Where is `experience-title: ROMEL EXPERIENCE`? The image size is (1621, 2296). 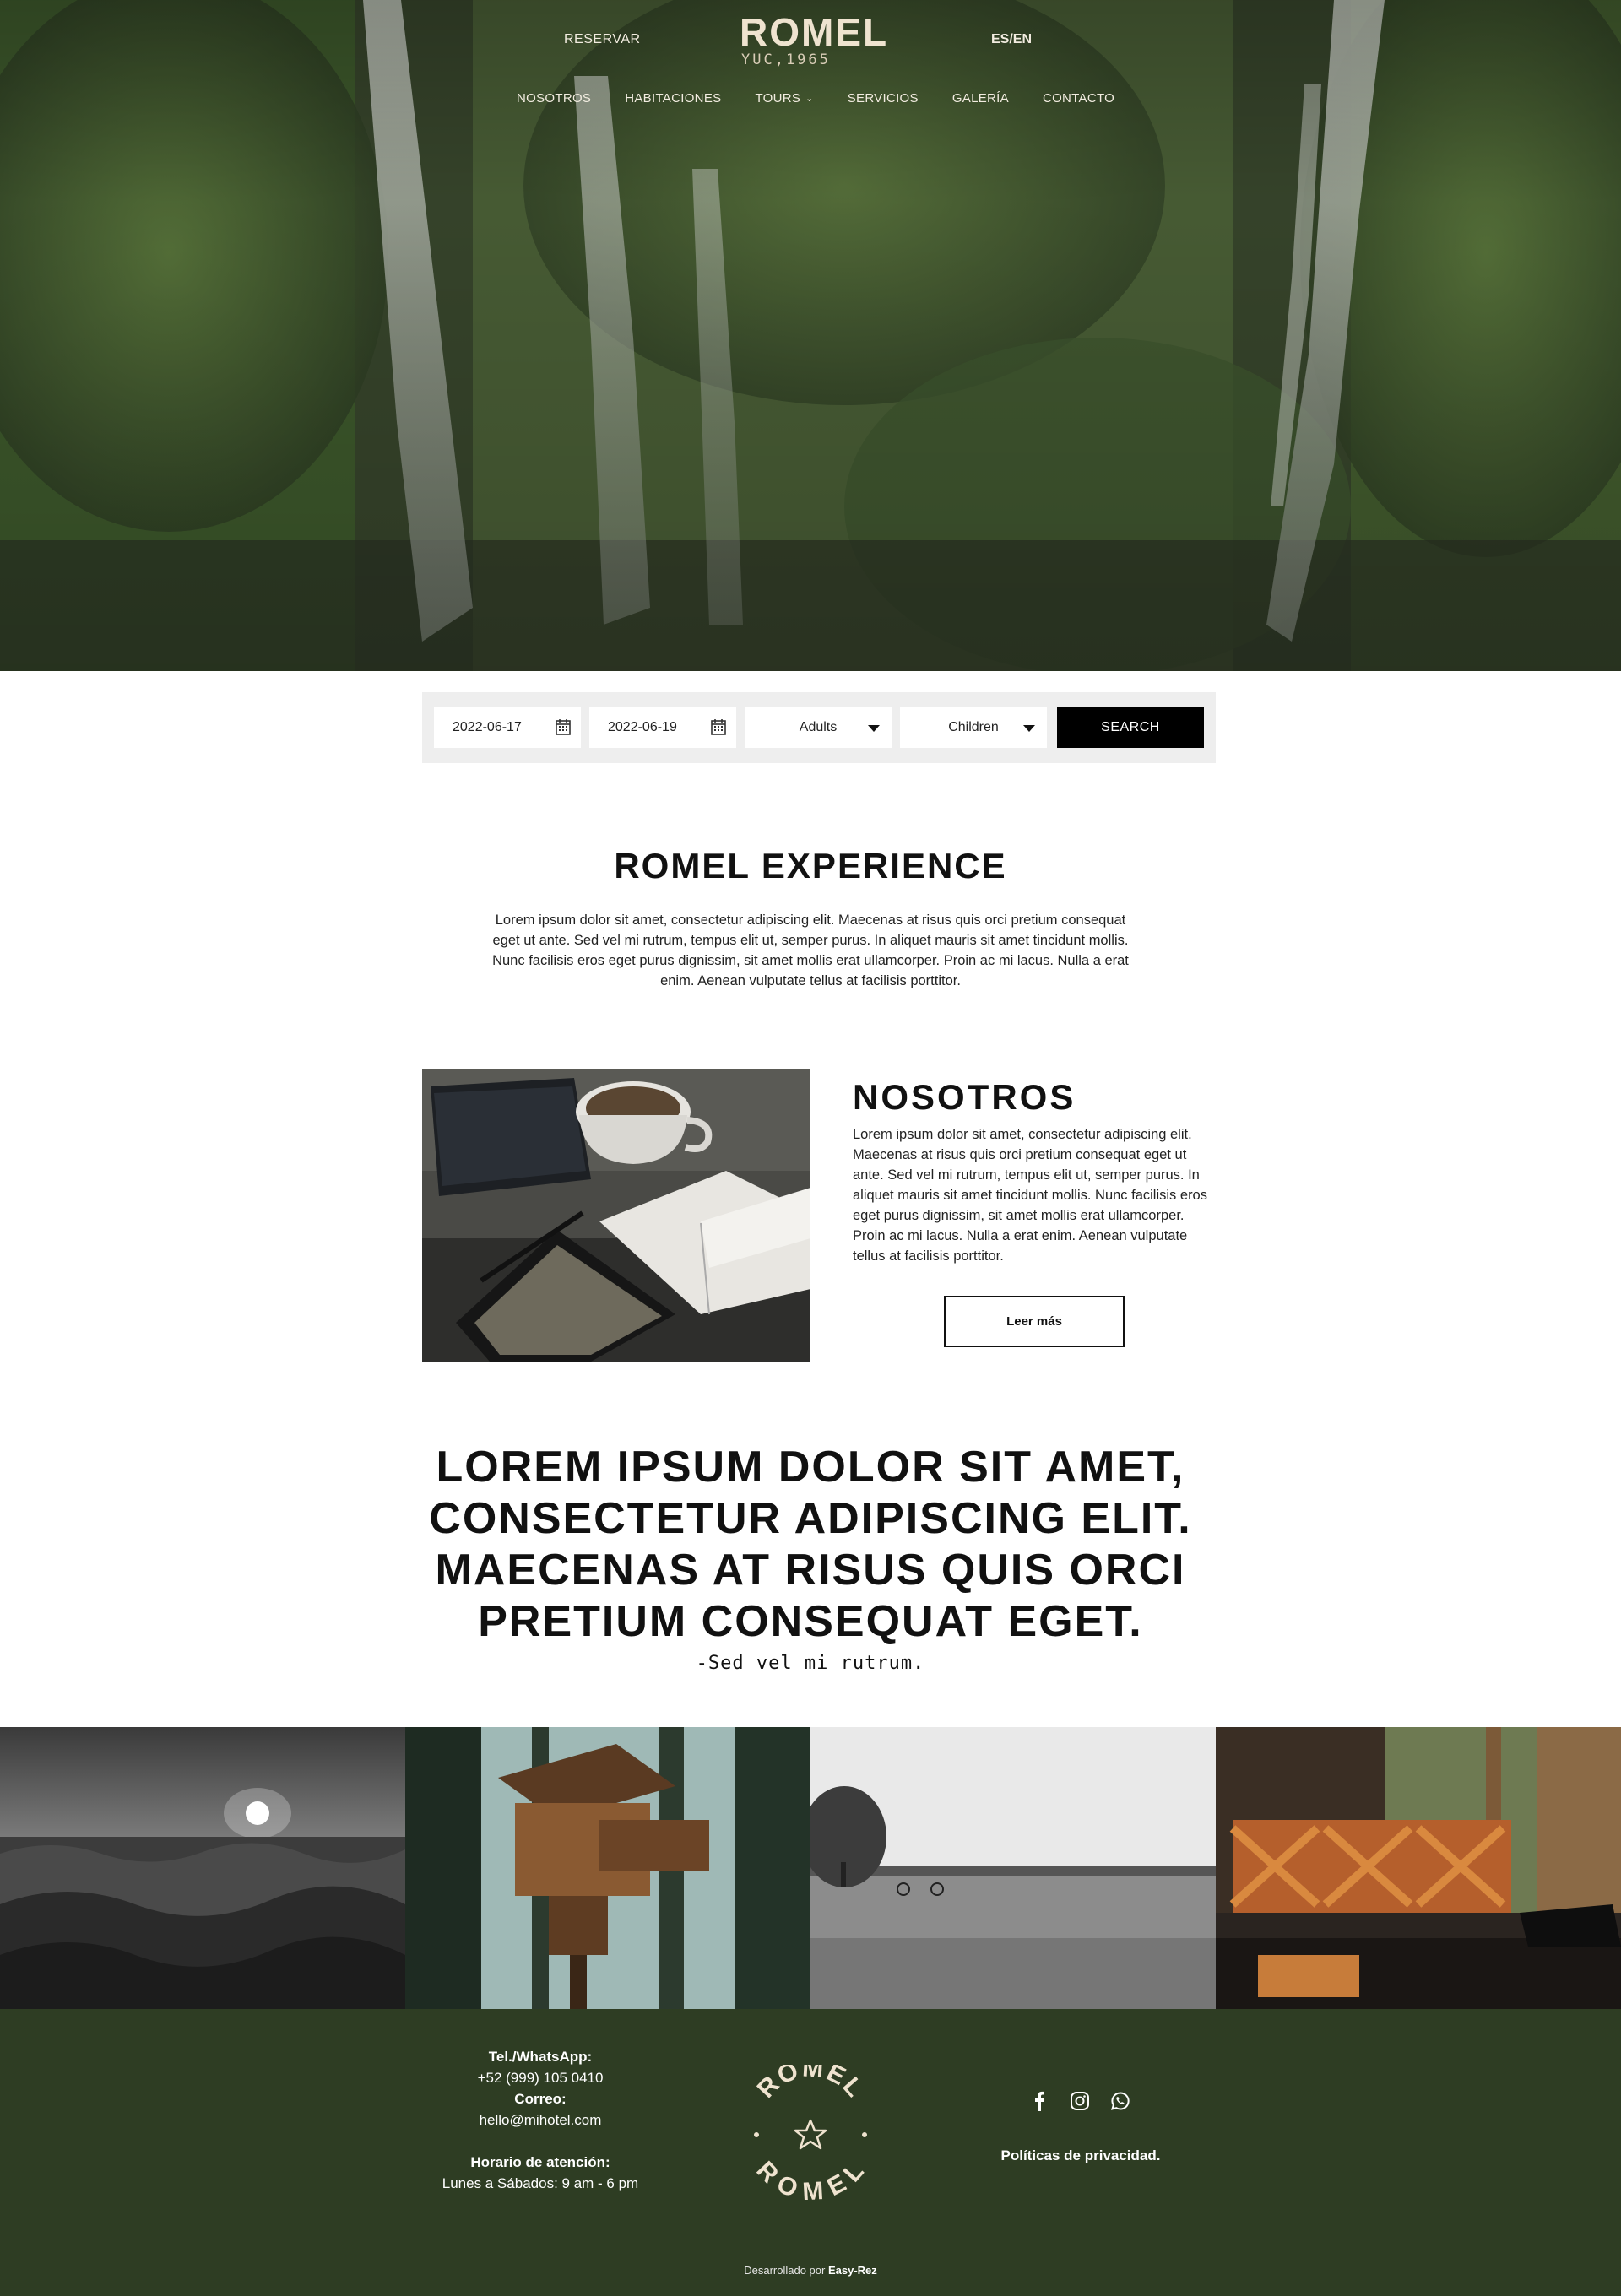
experience-title: ROMEL EXPERIENCE is located at coordinates (810, 865).